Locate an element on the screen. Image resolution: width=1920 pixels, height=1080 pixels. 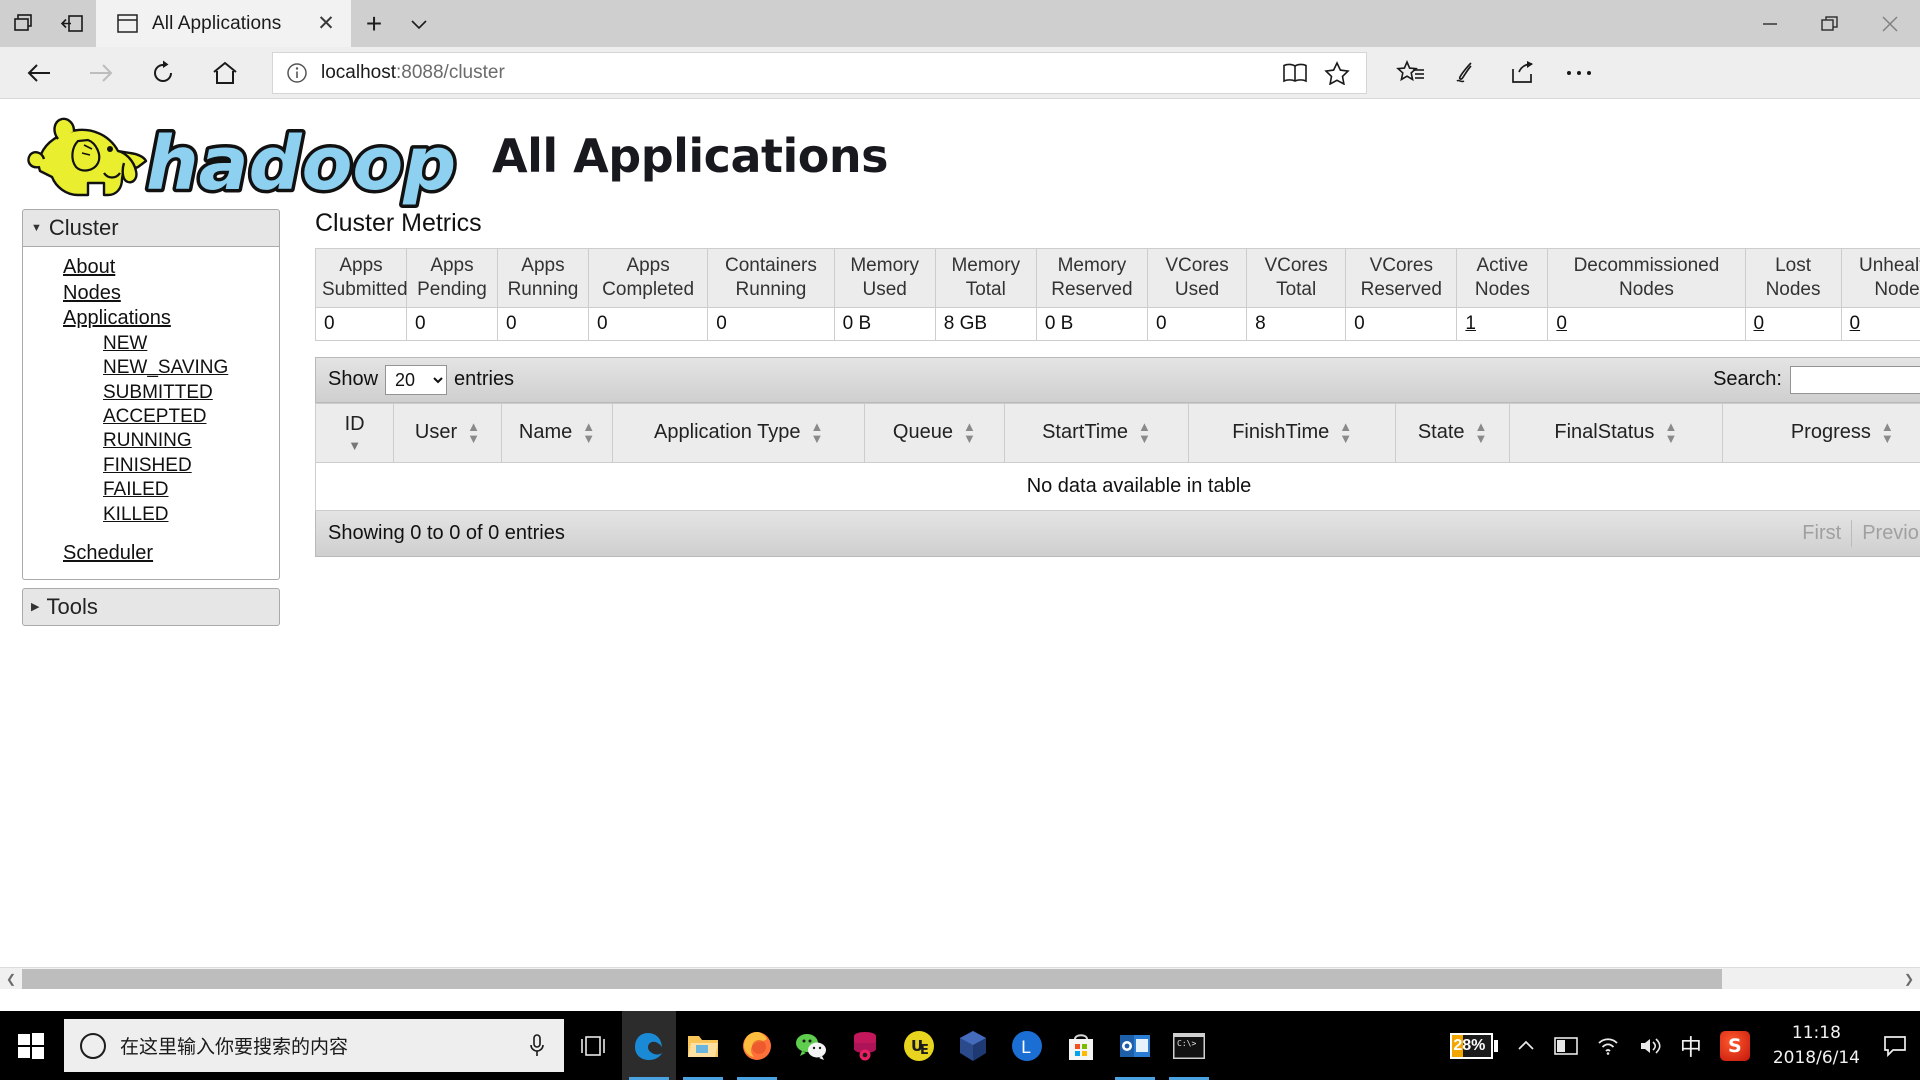
taskbar-app-icons: UE L C:\> is located at coordinates (919, 1045).